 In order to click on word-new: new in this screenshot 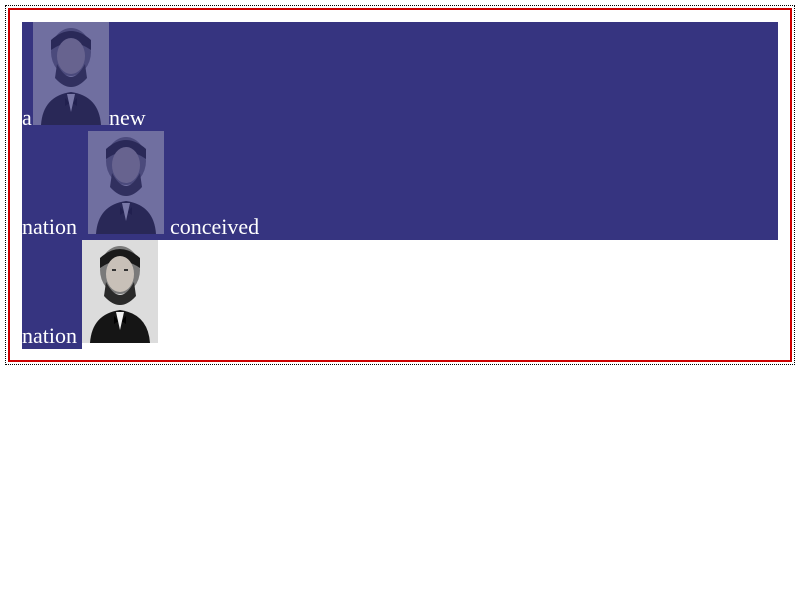, I will do `click(127, 117)`.